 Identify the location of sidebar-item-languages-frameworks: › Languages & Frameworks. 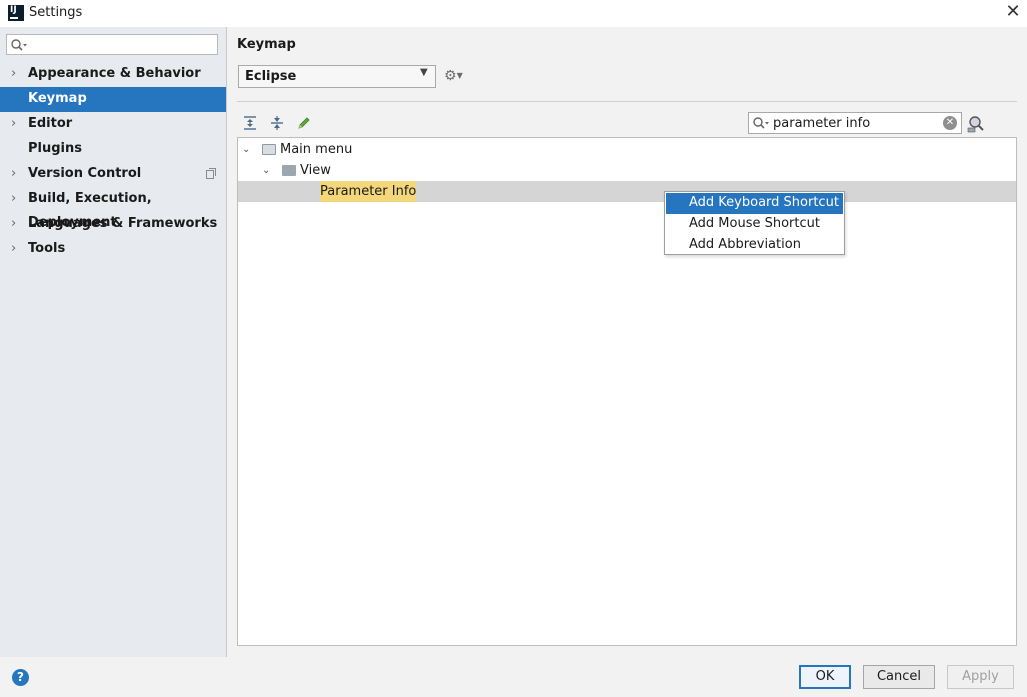
(113, 224).